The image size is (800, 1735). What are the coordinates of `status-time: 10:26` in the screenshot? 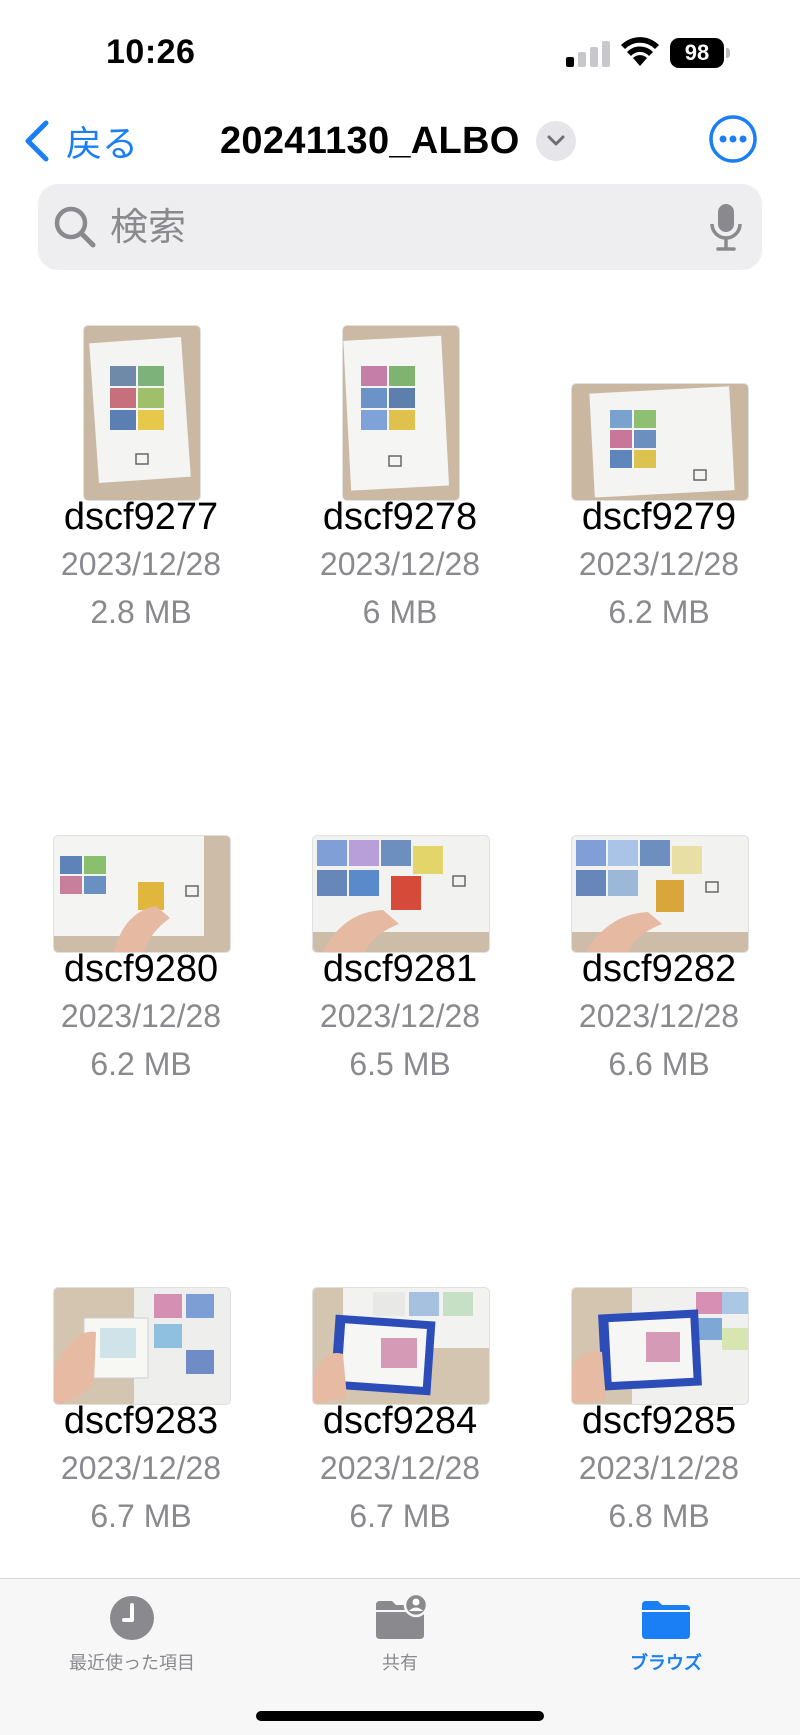 It's located at (151, 52).